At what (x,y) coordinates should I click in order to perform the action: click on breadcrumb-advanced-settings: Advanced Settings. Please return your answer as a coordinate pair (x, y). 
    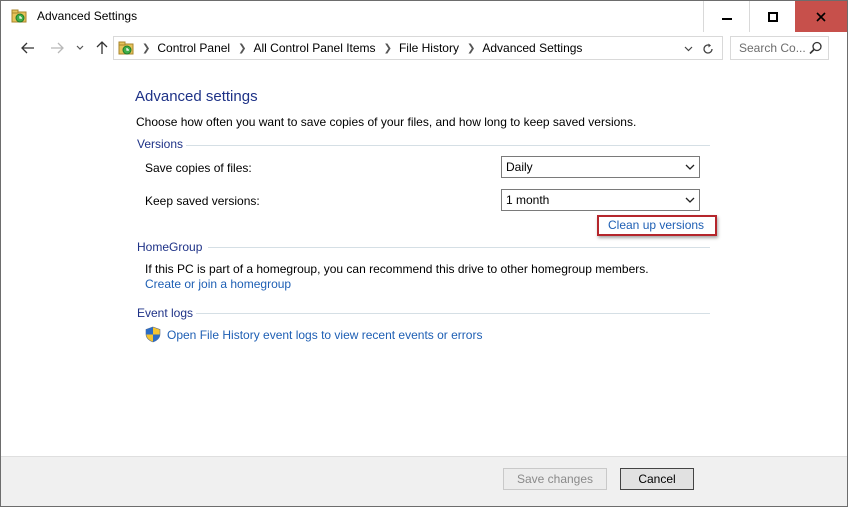
    Looking at the image, I should click on (532, 48).